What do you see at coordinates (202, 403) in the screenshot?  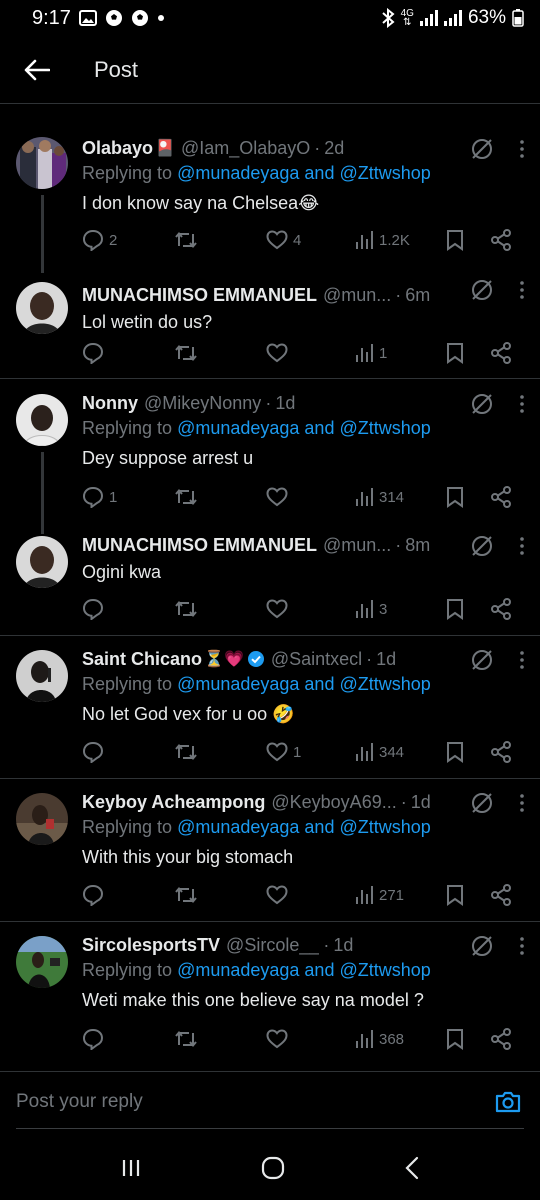 I see `author-handle: @MikeyNonny` at bounding box center [202, 403].